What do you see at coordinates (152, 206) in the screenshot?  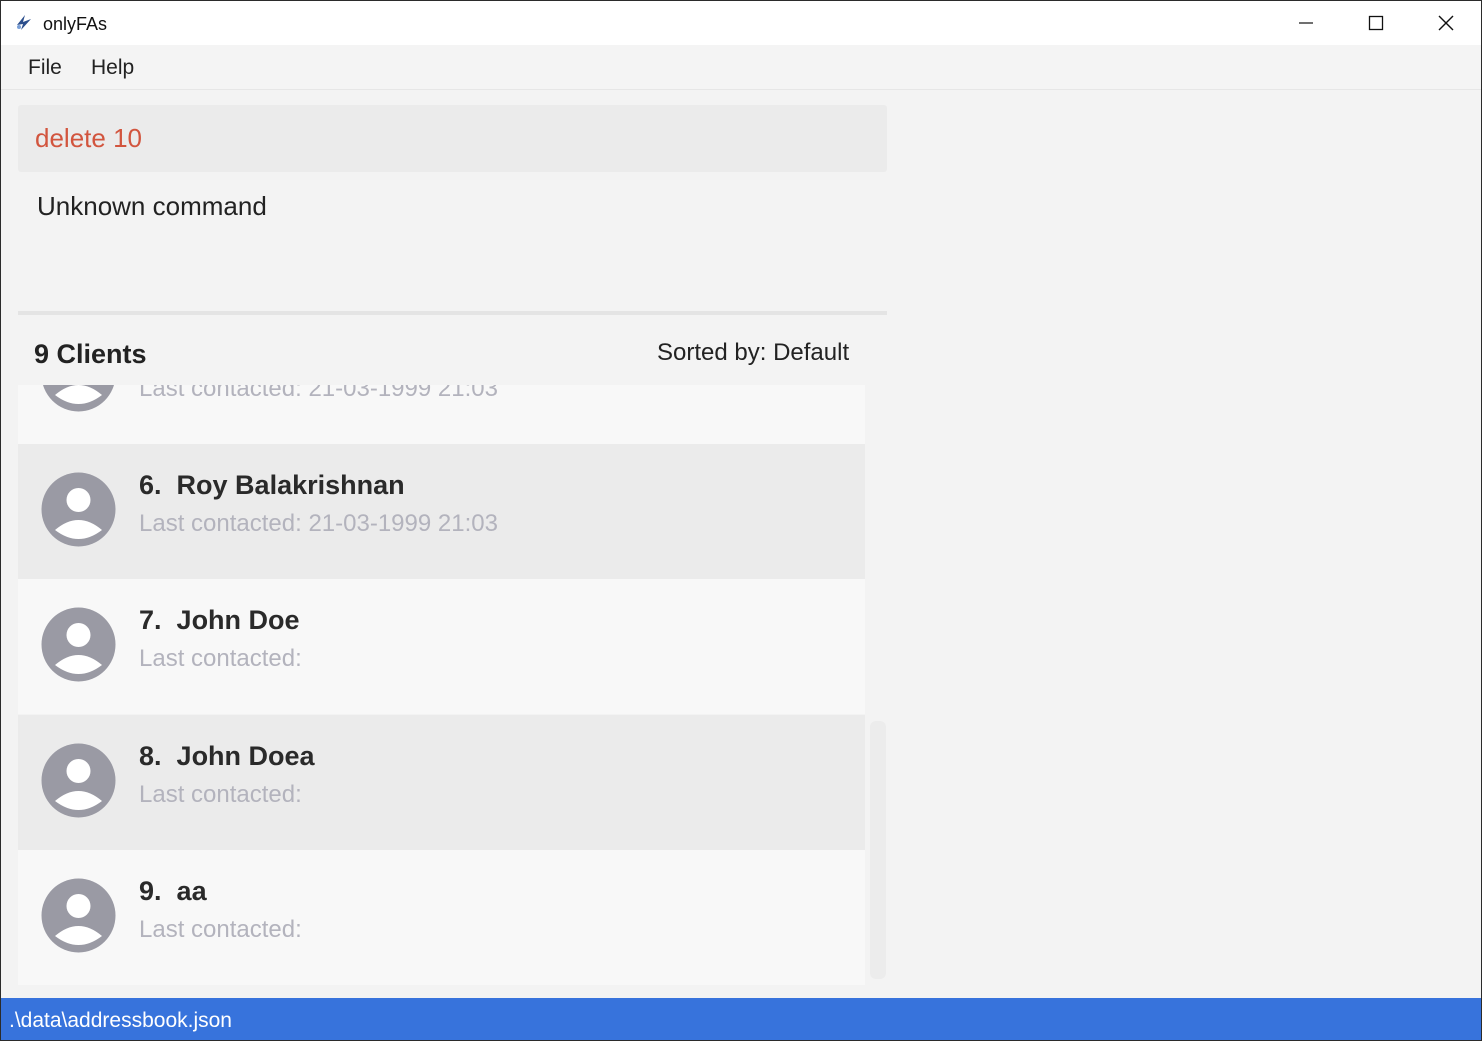 I see `result-message: Unknown command` at bounding box center [152, 206].